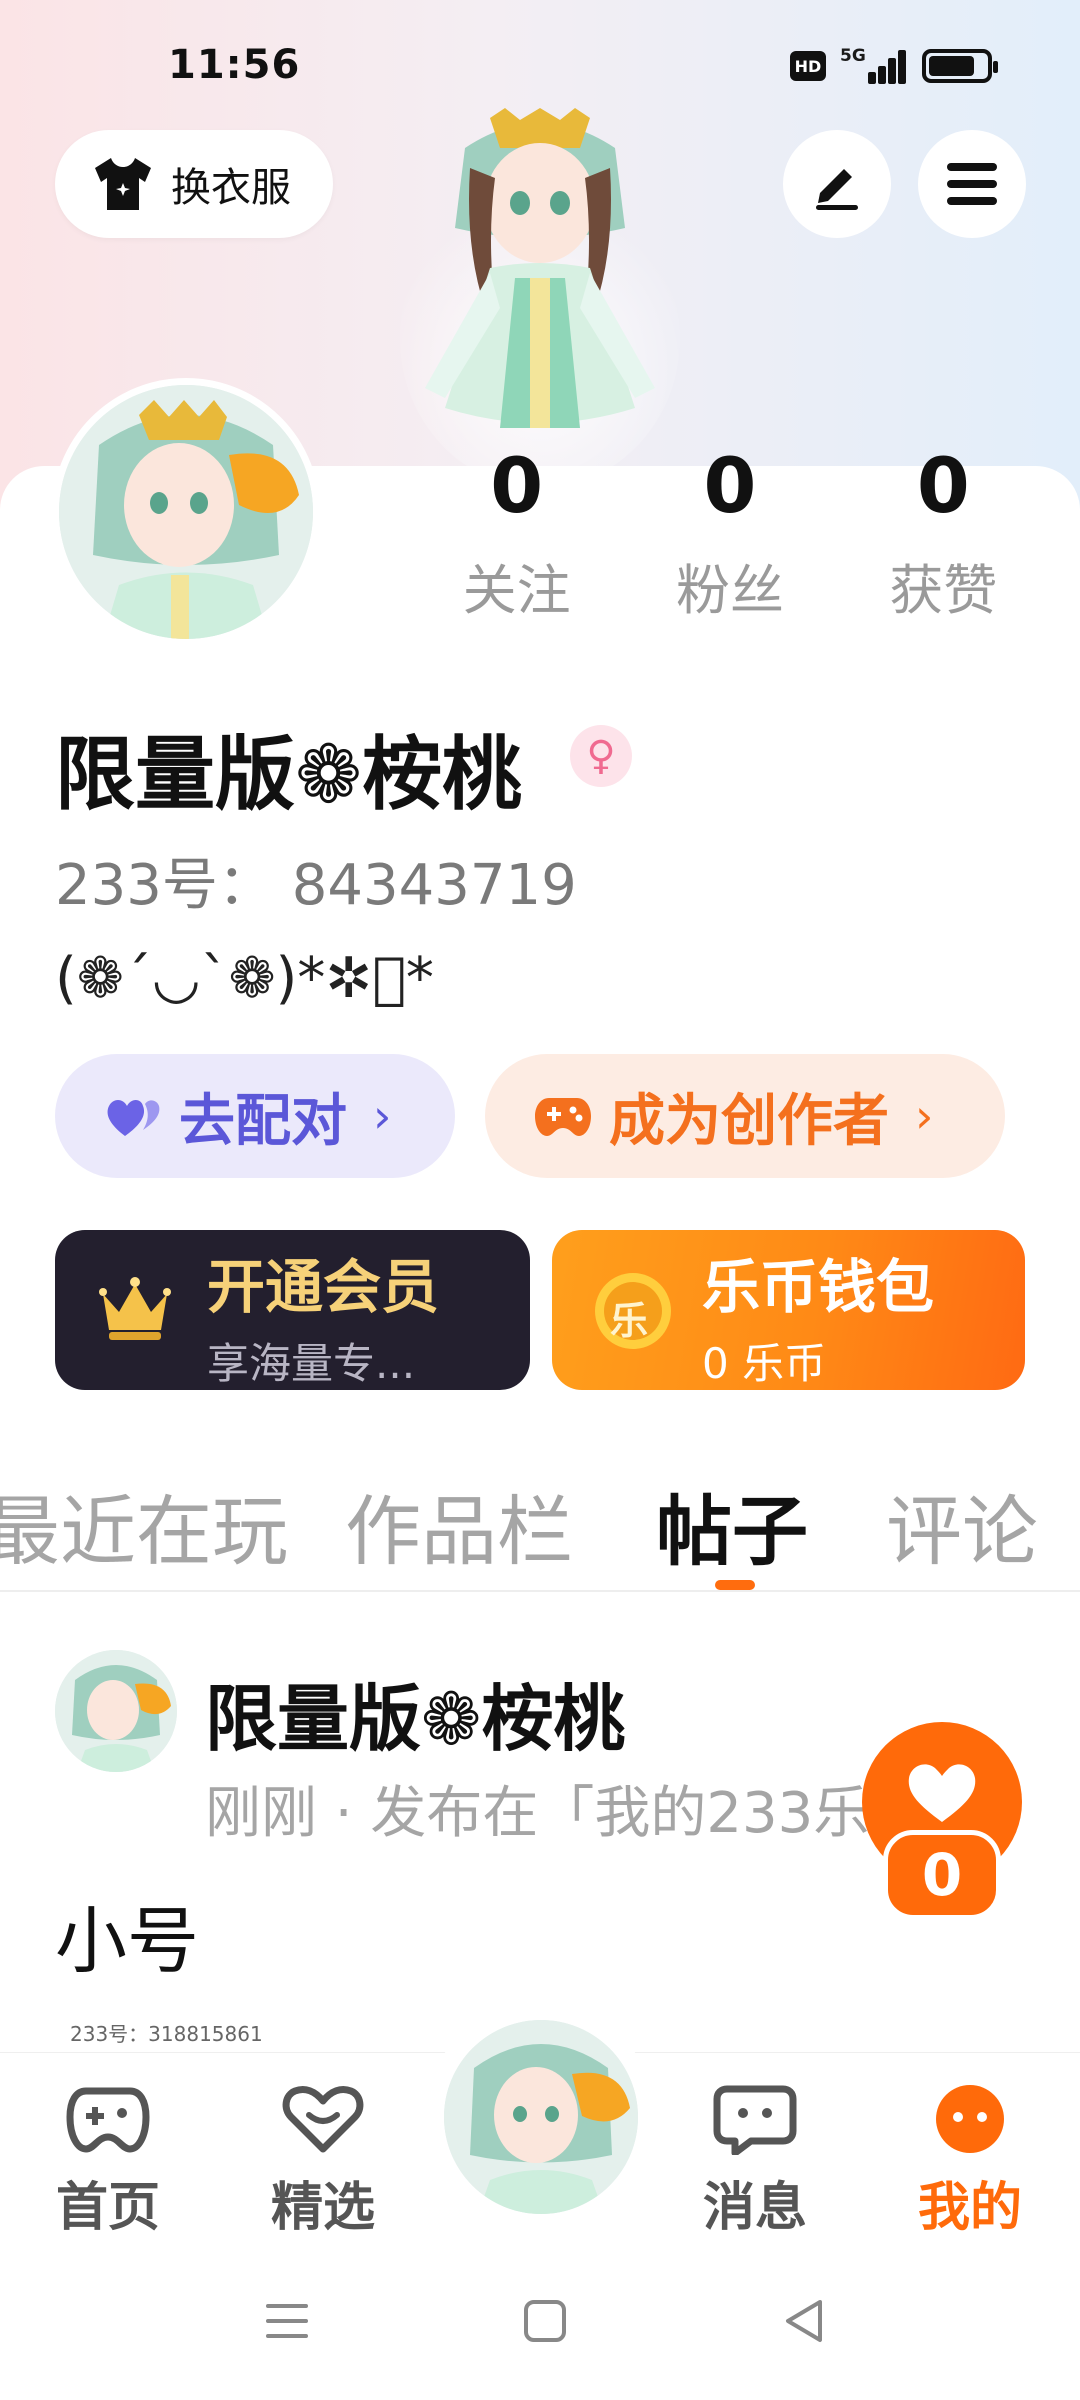 Image resolution: width=1080 pixels, height=2400 pixels. I want to click on stat-fans: 0 粉丝, so click(729, 536).